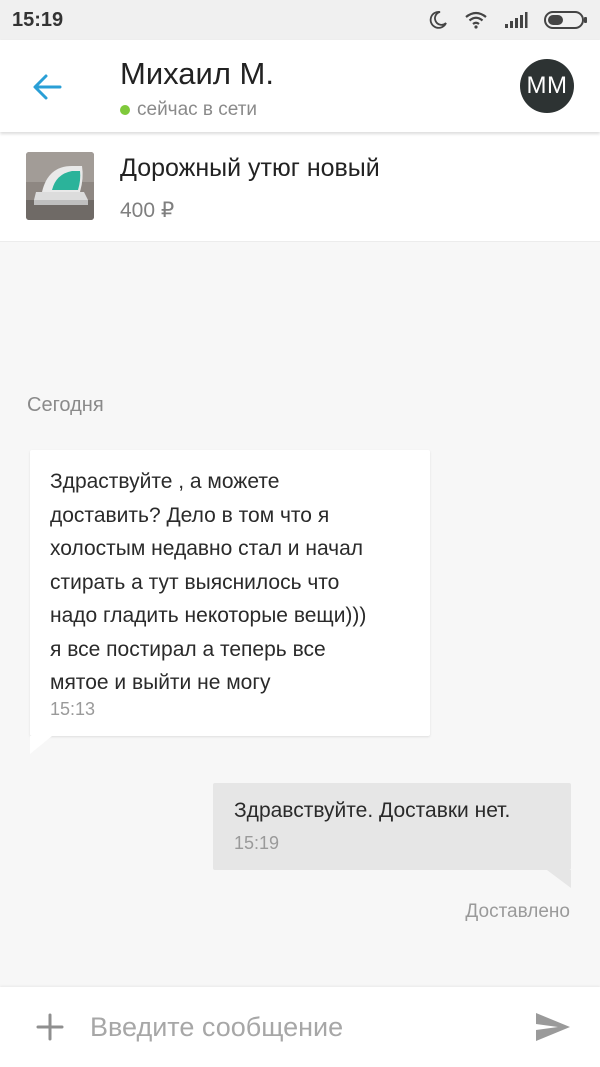 Image resolution: width=600 pixels, height=1067 pixels. What do you see at coordinates (300, 86) in the screenshot?
I see `chat-header: Михаил М. сейчас в сети ММ` at bounding box center [300, 86].